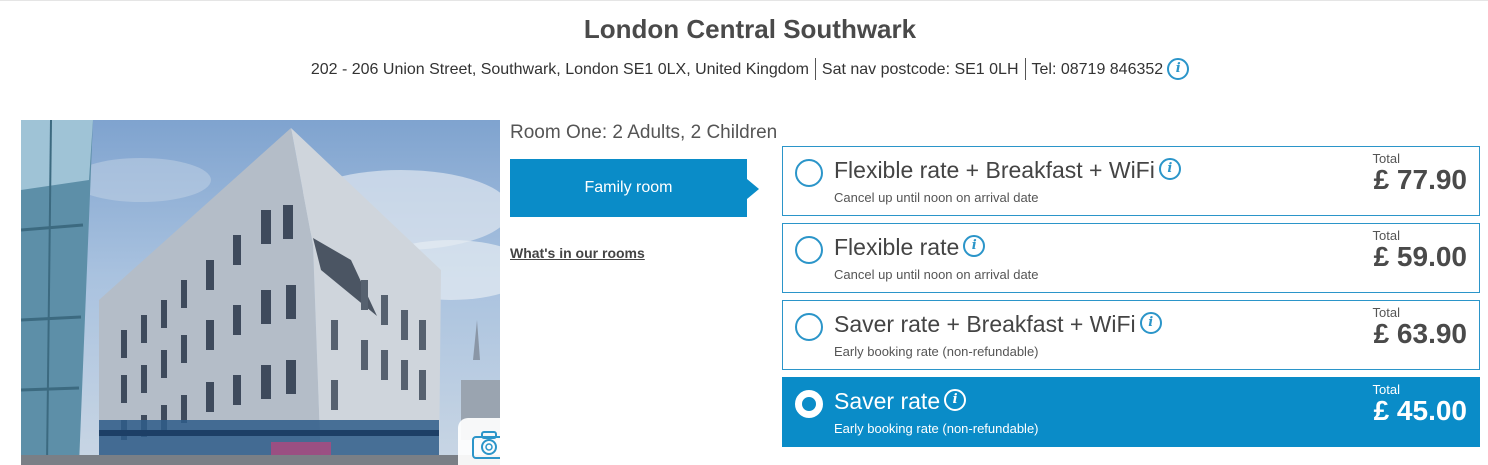 The width and height of the screenshot is (1488, 465). What do you see at coordinates (628, 188) in the screenshot?
I see `room-type-button: Family room` at bounding box center [628, 188].